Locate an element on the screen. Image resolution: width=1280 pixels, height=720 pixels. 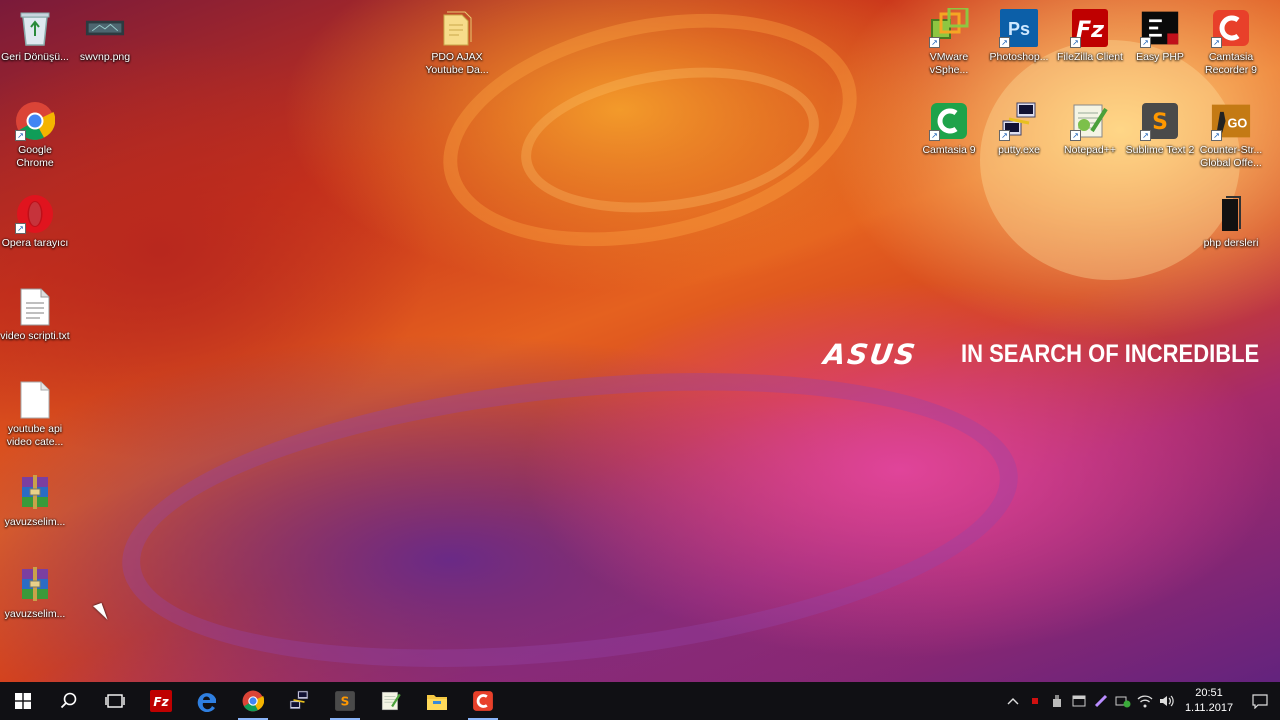
desktop-icon-label: Sublime Text 2 is located at coordinates (1160, 150).